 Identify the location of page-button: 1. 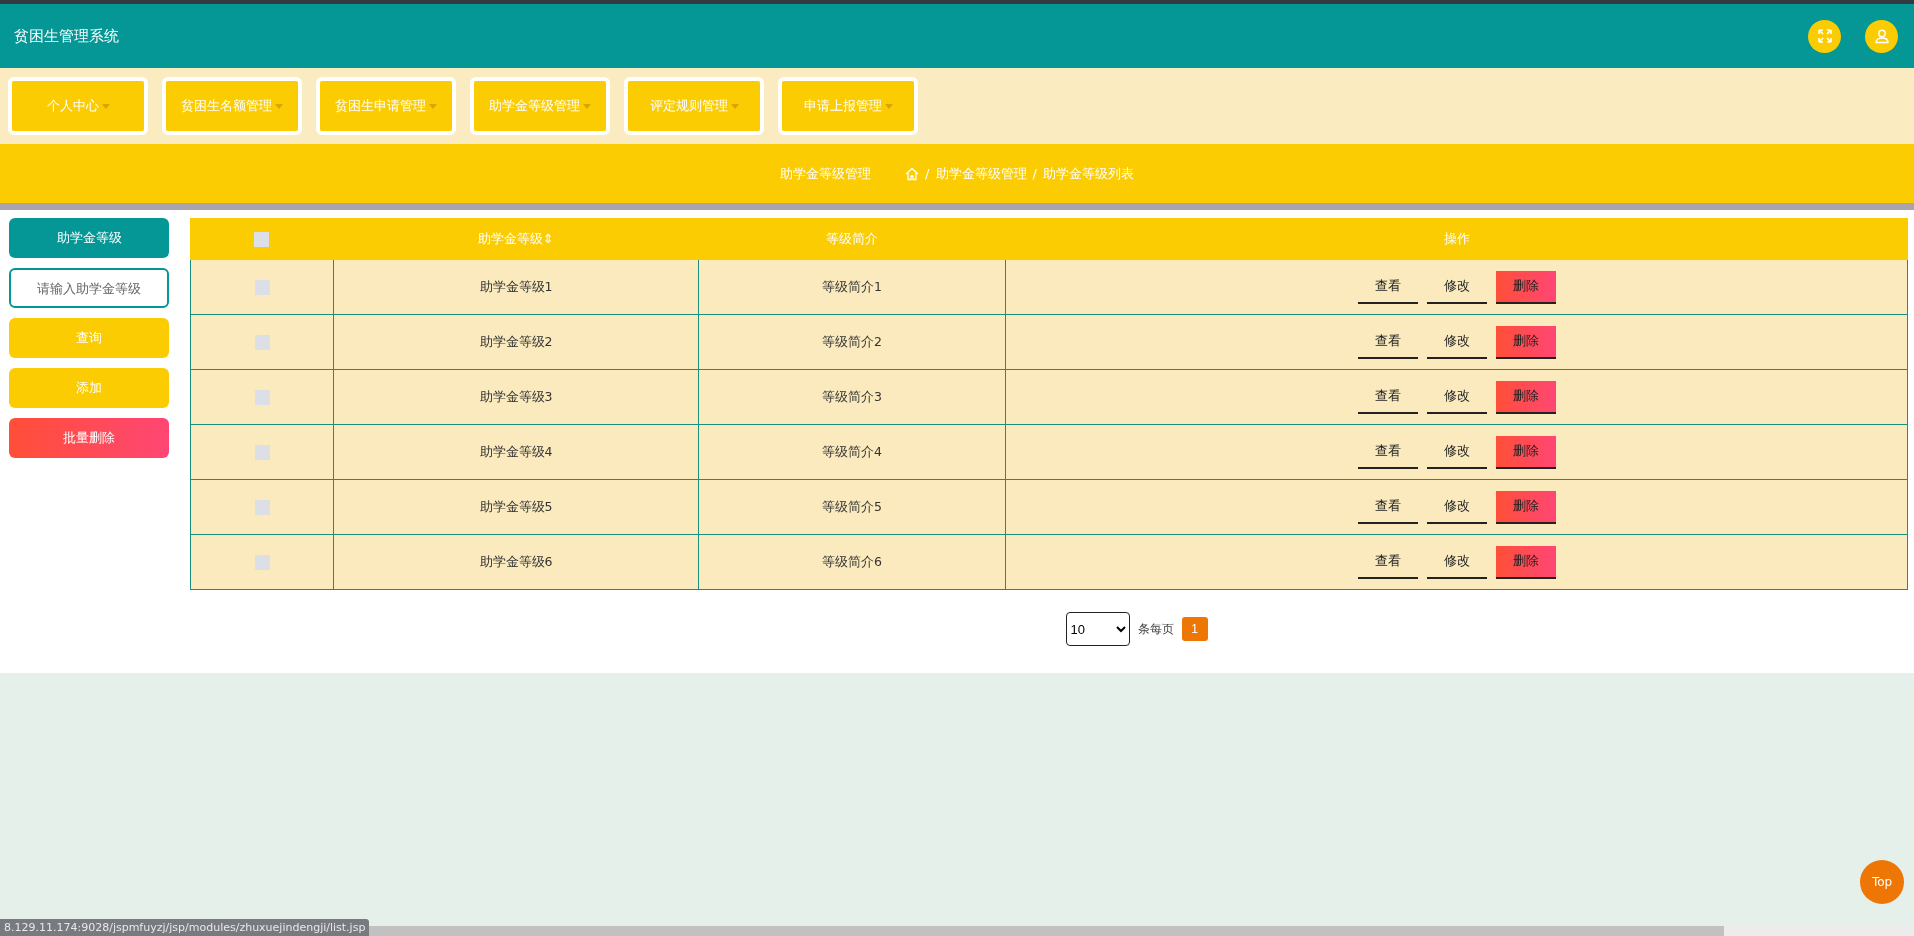
(1194, 629).